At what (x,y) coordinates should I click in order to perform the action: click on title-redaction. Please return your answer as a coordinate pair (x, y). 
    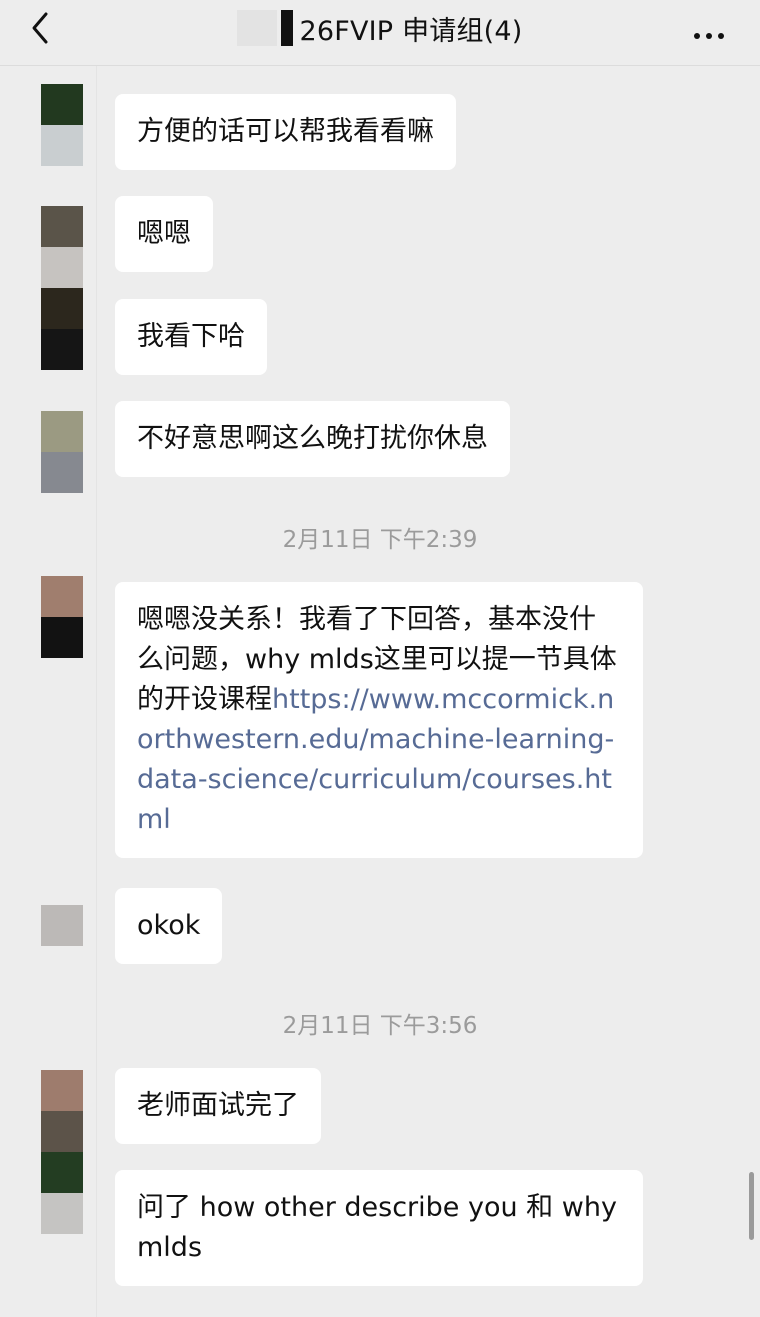
    Looking at the image, I should click on (257, 28).